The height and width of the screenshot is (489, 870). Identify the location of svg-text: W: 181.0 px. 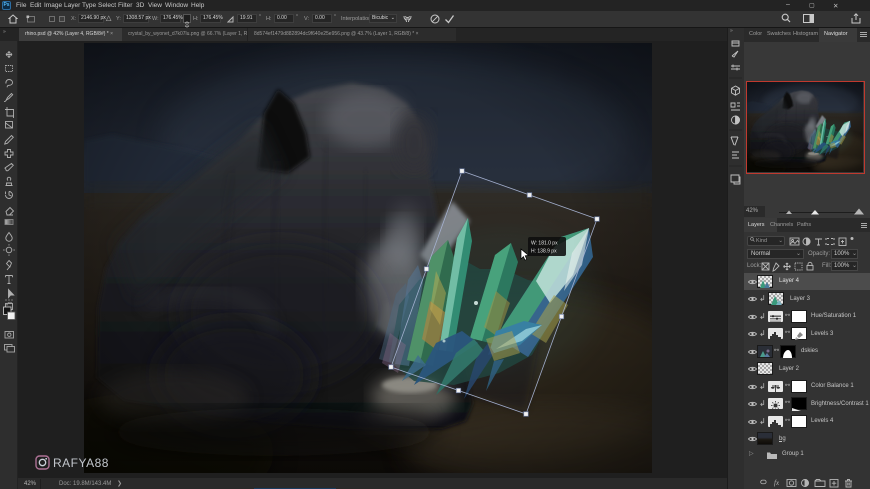
(544, 244).